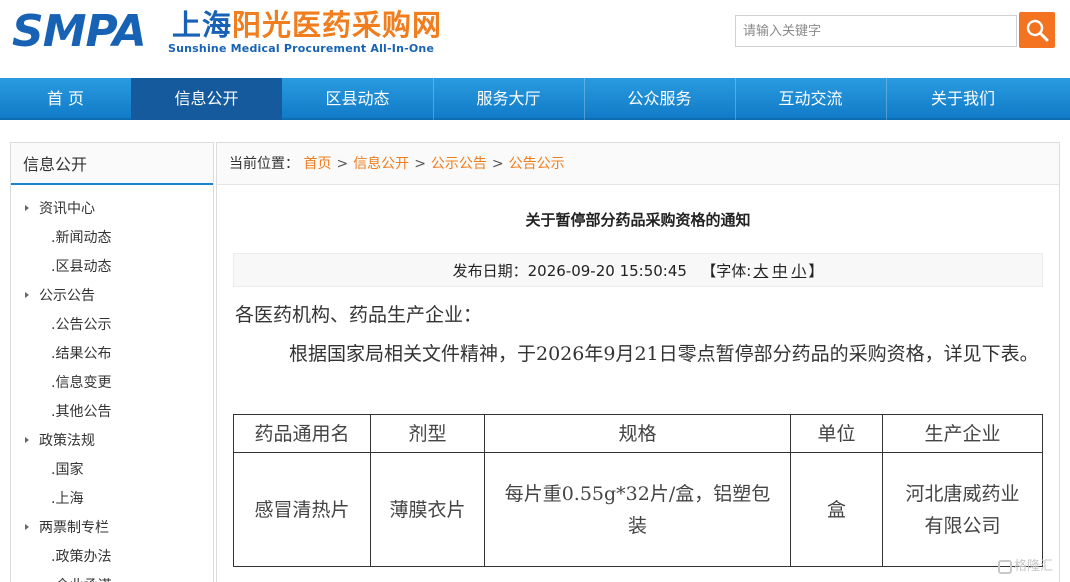  What do you see at coordinates (1005, 566) in the screenshot?
I see `watermark-logo-icon` at bounding box center [1005, 566].